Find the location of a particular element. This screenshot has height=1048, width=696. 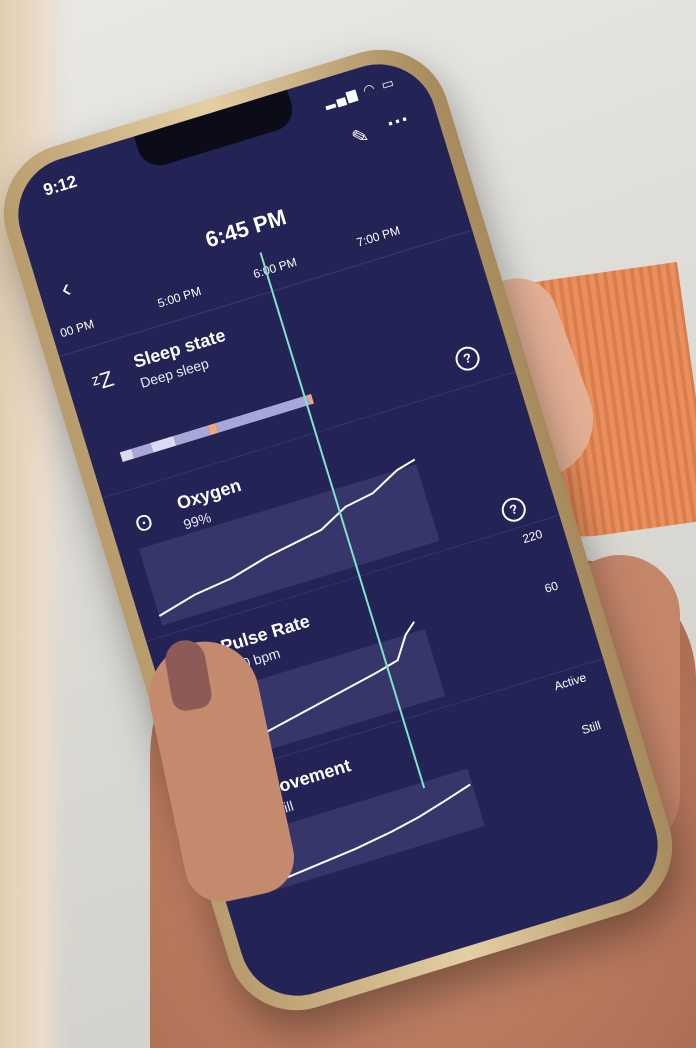

sleep-segment-light is located at coordinates (163, 444).